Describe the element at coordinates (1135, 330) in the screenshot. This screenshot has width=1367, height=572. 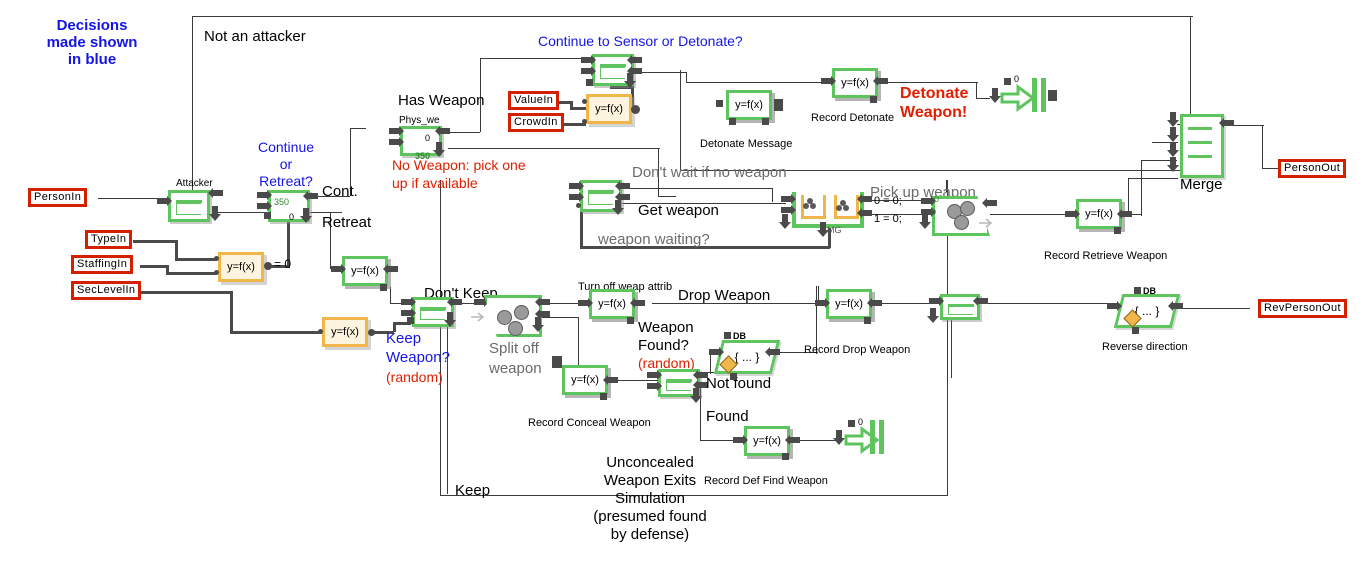
I see `reverse-bottom-port` at that location.